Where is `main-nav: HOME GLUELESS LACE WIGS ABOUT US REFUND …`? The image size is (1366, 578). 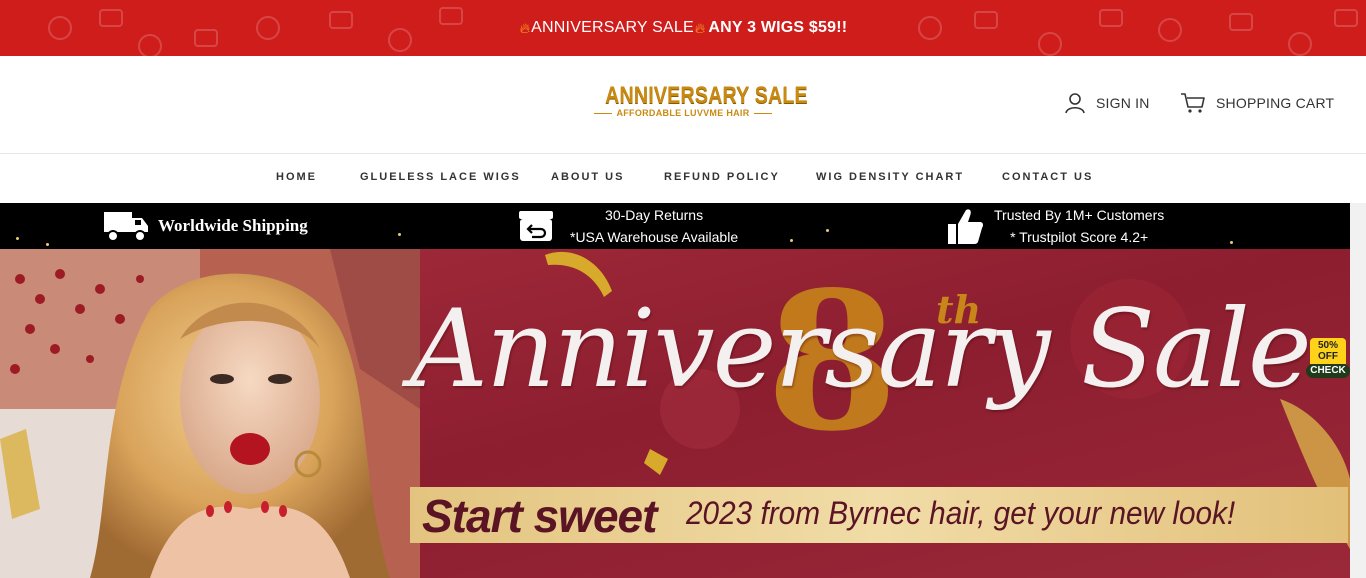 main-nav: HOME GLUELESS LACE WIGS ABOUT US REFUND … is located at coordinates (683, 178).